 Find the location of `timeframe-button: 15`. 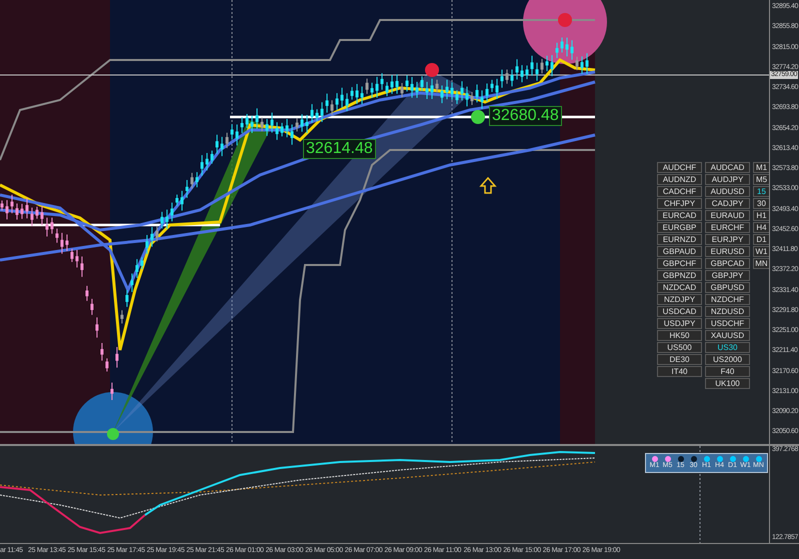

timeframe-button: 15 is located at coordinates (761, 191).